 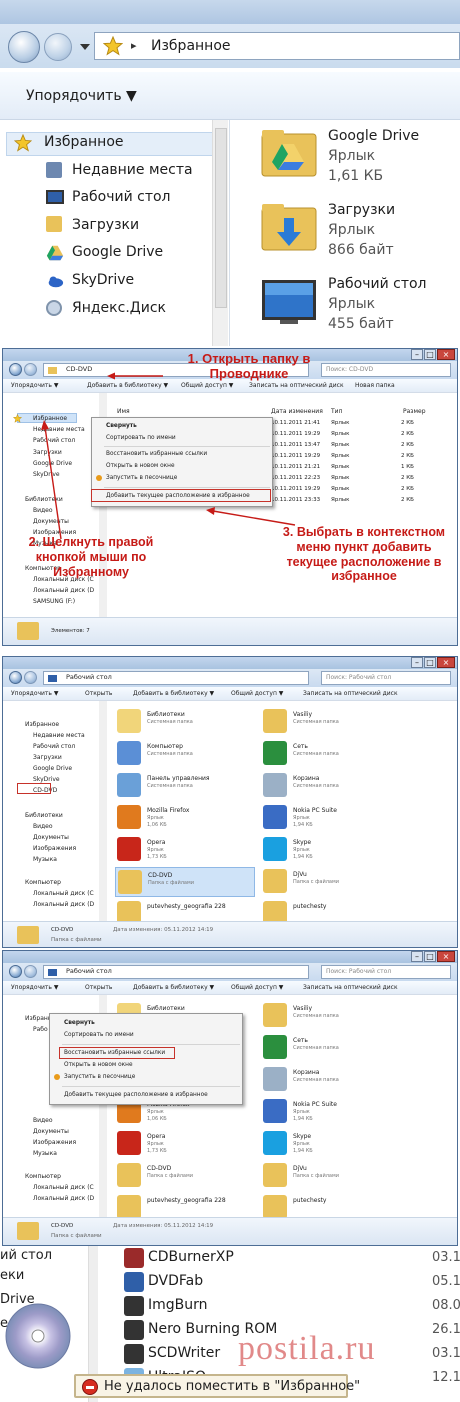 What do you see at coordinates (168, 456) in the screenshot?
I see `annotation-arrows` at bounding box center [168, 456].